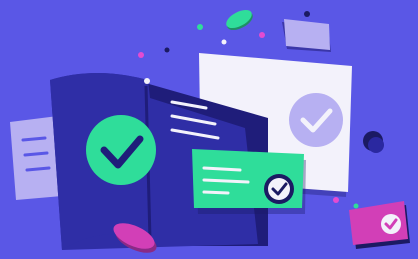 Image resolution: width=418 pixels, height=259 pixels. Describe the element at coordinates (224, 42) in the screenshot. I see `dot-white` at that location.